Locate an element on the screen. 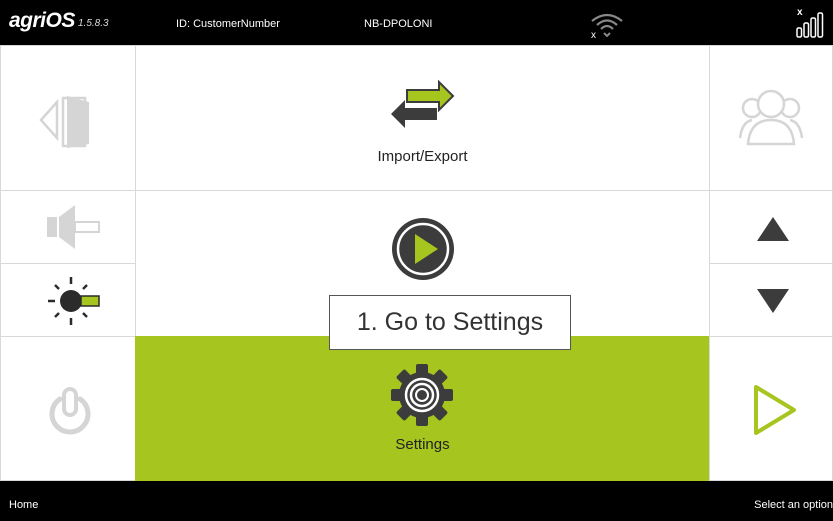 This screenshot has height=521, width=833. arrow-up-icon is located at coordinates (773, 229).